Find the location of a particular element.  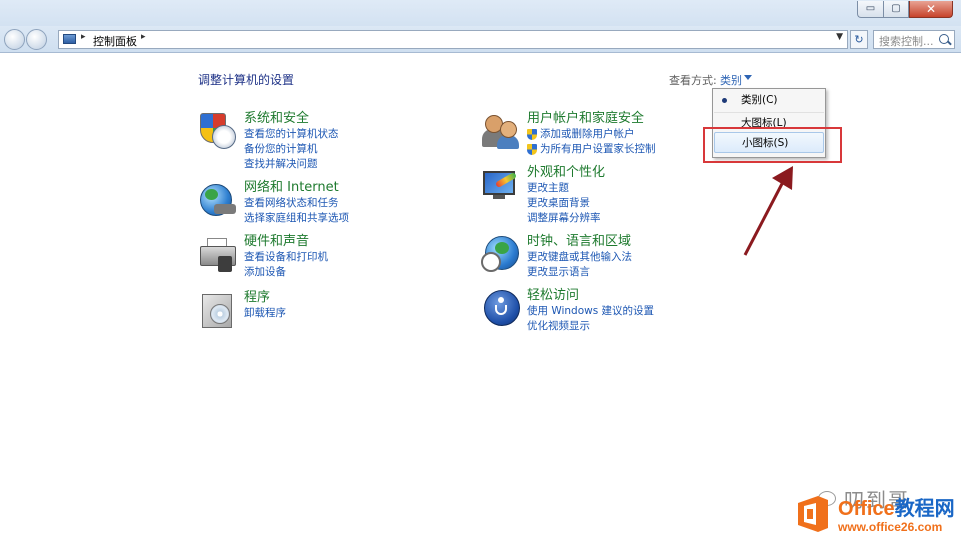

view-by-dropdown: 类别 is located at coordinates (731, 80).